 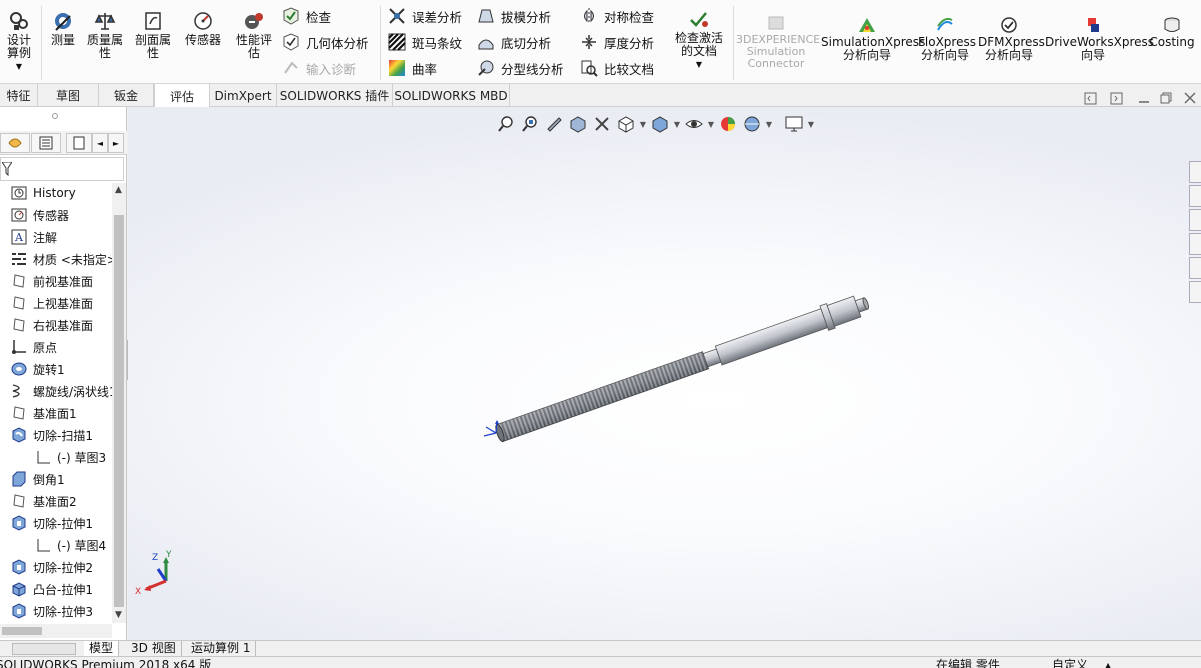 What do you see at coordinates (100, 143) in the screenshot?
I see `panel-scroll-left-button: ◄` at bounding box center [100, 143].